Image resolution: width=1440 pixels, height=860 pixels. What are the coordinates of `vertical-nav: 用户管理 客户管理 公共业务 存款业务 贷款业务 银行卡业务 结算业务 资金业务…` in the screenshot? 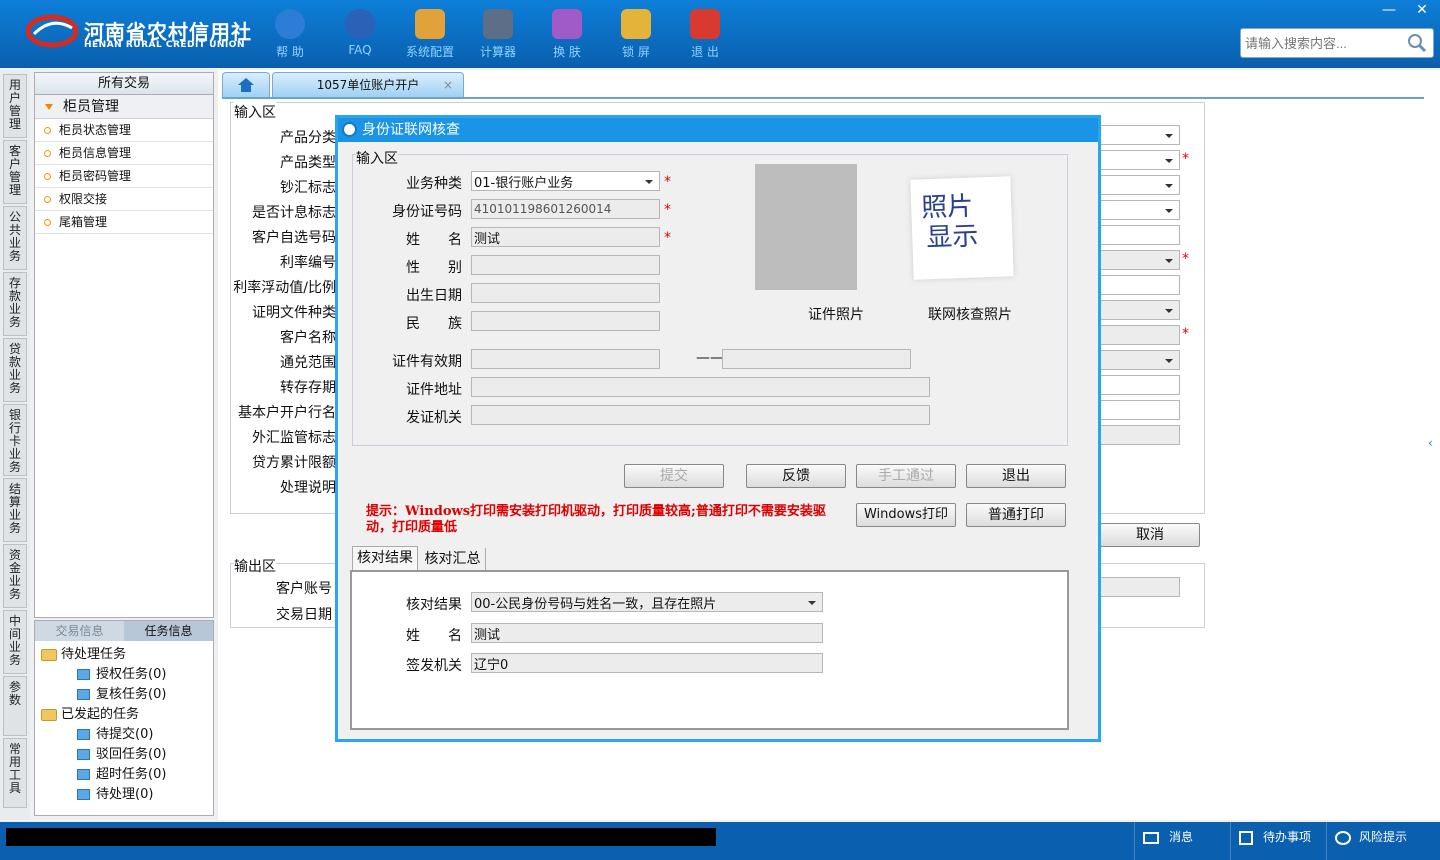 It's located at (15, 445).